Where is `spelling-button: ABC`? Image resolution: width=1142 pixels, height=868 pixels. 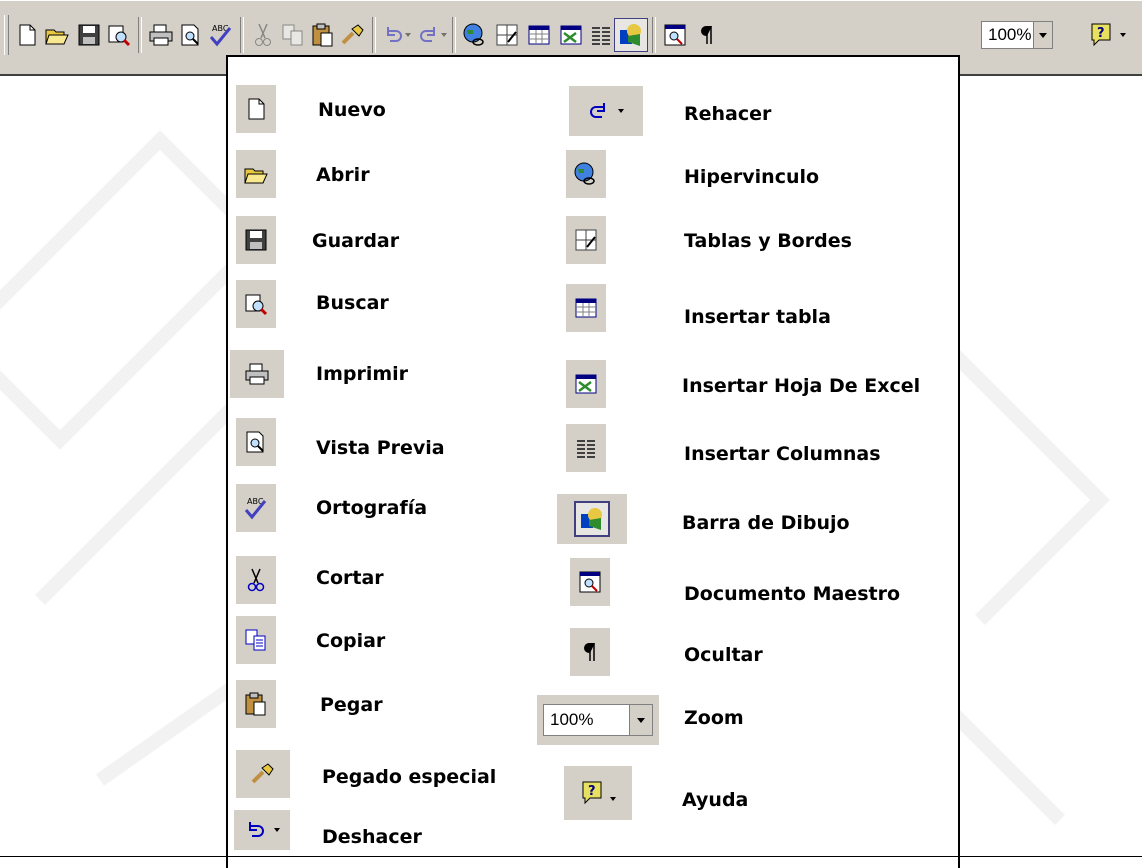
spelling-button: ABC is located at coordinates (221, 35).